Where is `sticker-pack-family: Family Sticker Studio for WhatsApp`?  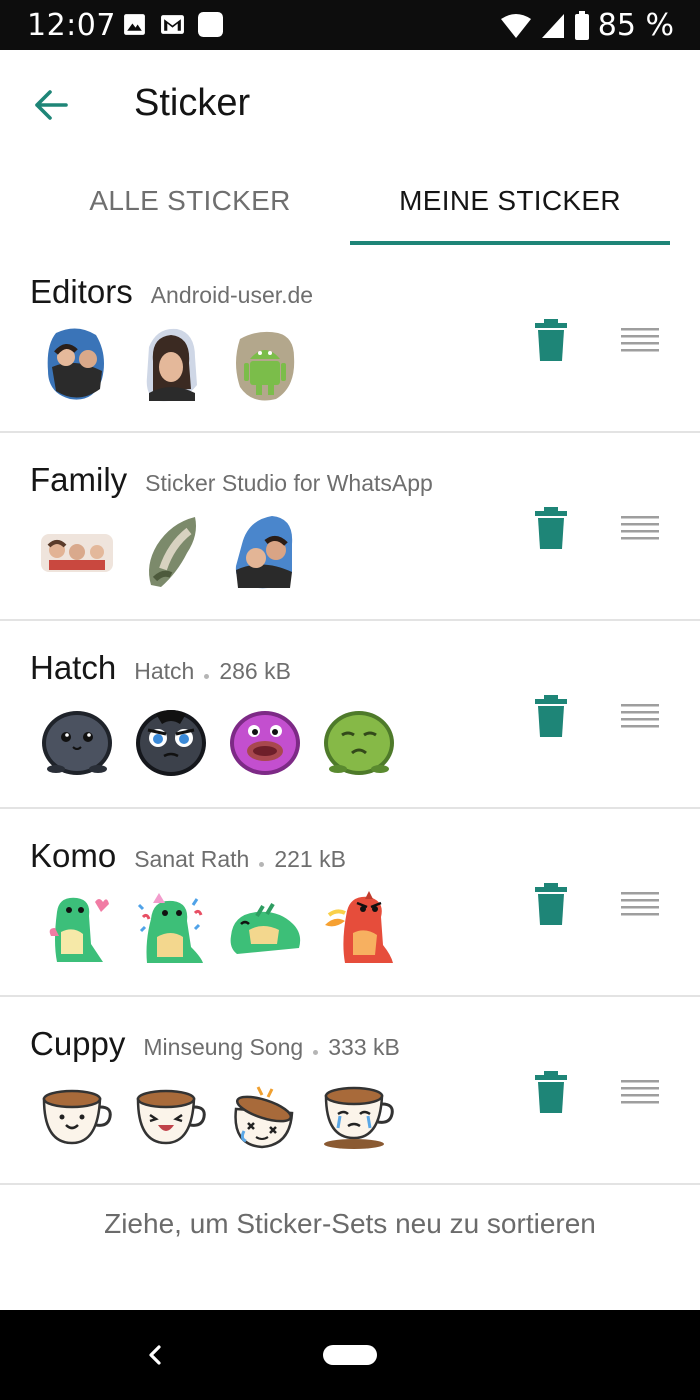 sticker-pack-family: Family Sticker Studio for WhatsApp is located at coordinates (350, 527).